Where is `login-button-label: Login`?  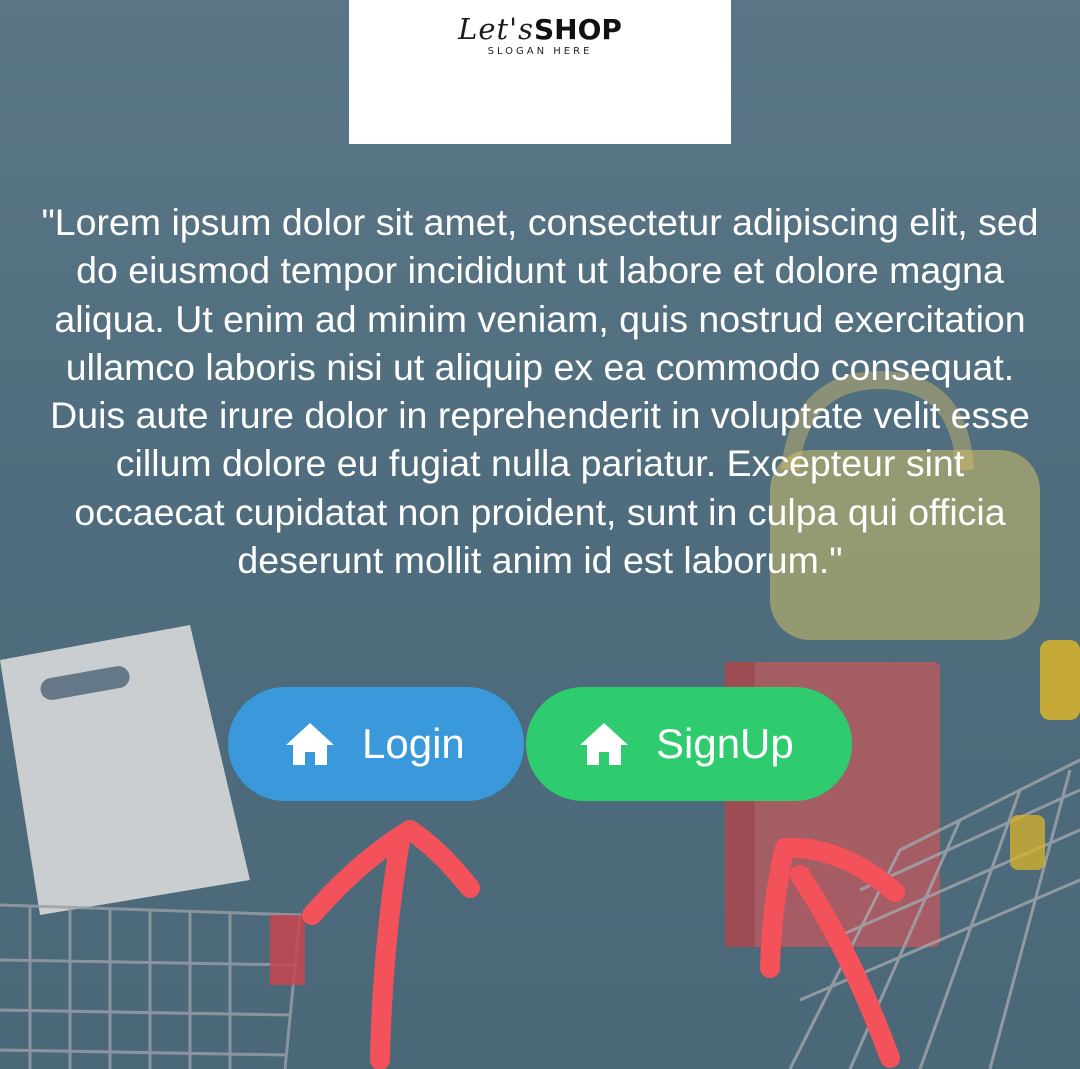 login-button-label: Login is located at coordinates (413, 743).